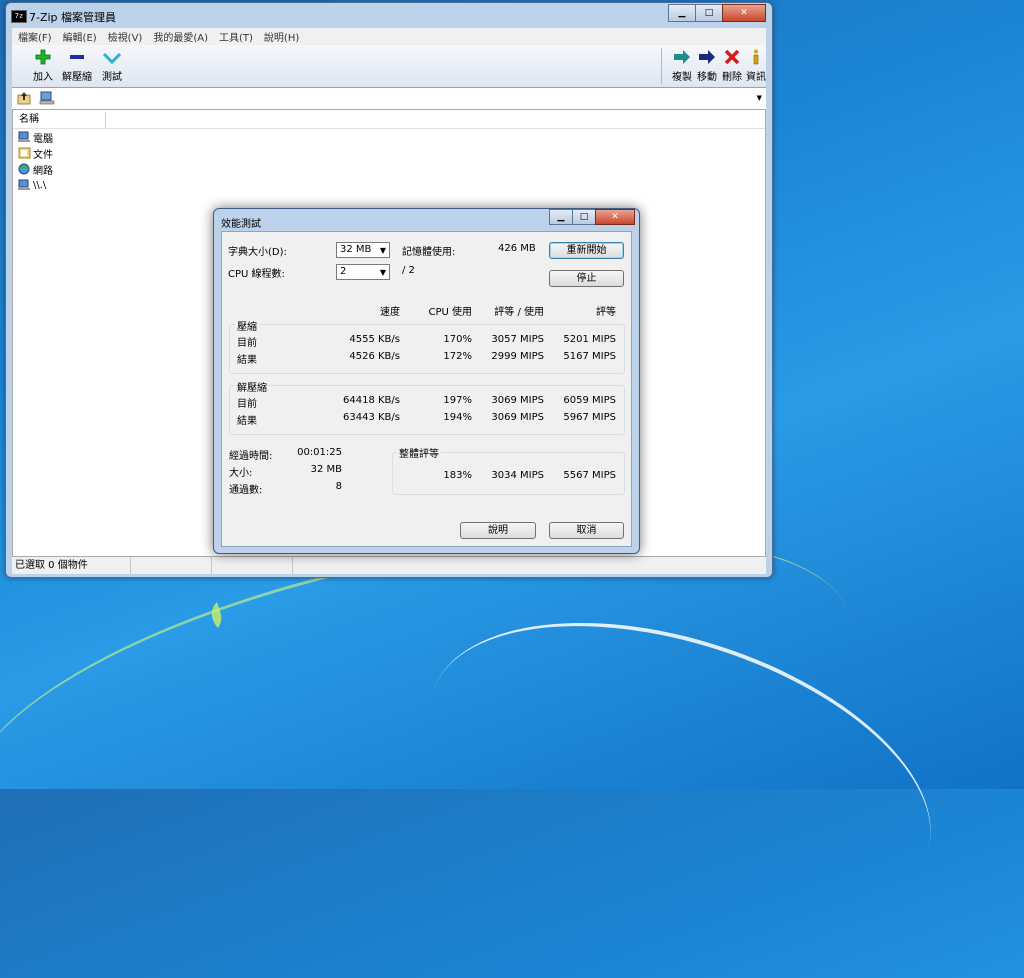 The width and height of the screenshot is (1024, 978). What do you see at coordinates (363, 272) in the screenshot?
I see `cpu-threads-select: 2 ▼` at bounding box center [363, 272].